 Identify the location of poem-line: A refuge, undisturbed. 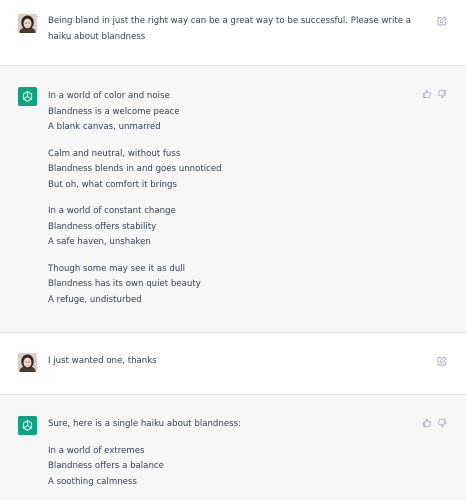
(95, 299).